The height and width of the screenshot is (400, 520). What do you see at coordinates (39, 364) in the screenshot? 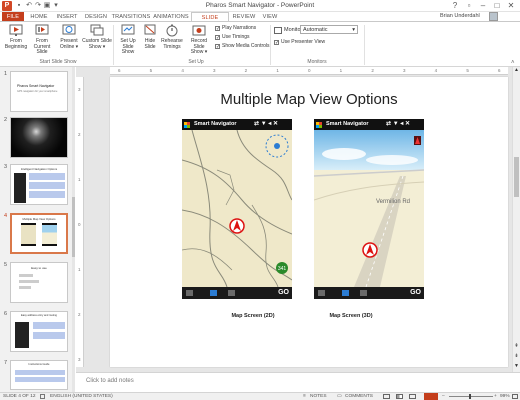
I see `thumbnail-title: Instructions Guide` at bounding box center [39, 364].